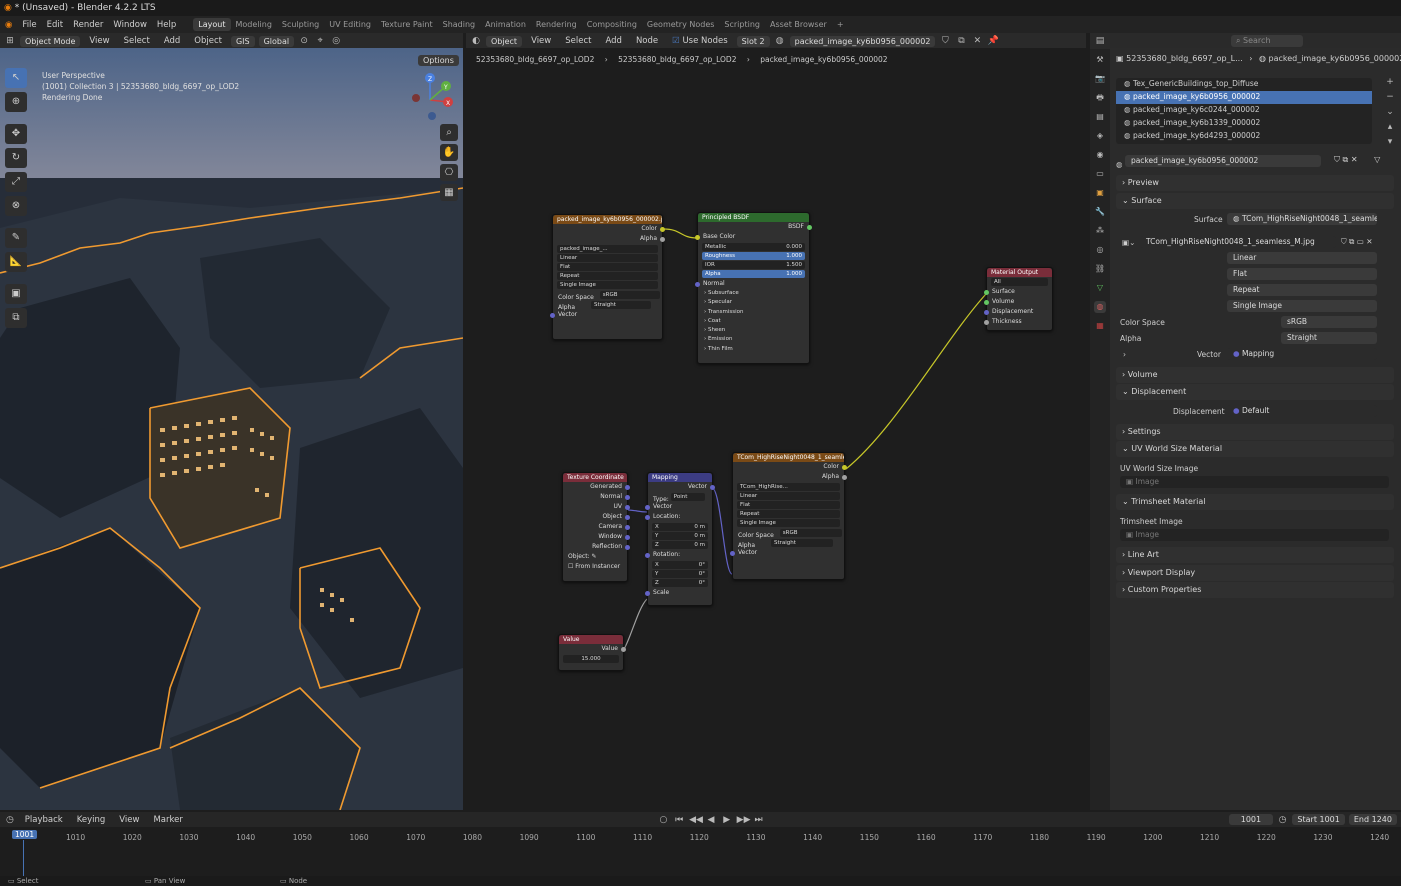  What do you see at coordinates (742, 24) in the screenshot?
I see `workspace-tab-scripting: Scripting` at bounding box center [742, 24].